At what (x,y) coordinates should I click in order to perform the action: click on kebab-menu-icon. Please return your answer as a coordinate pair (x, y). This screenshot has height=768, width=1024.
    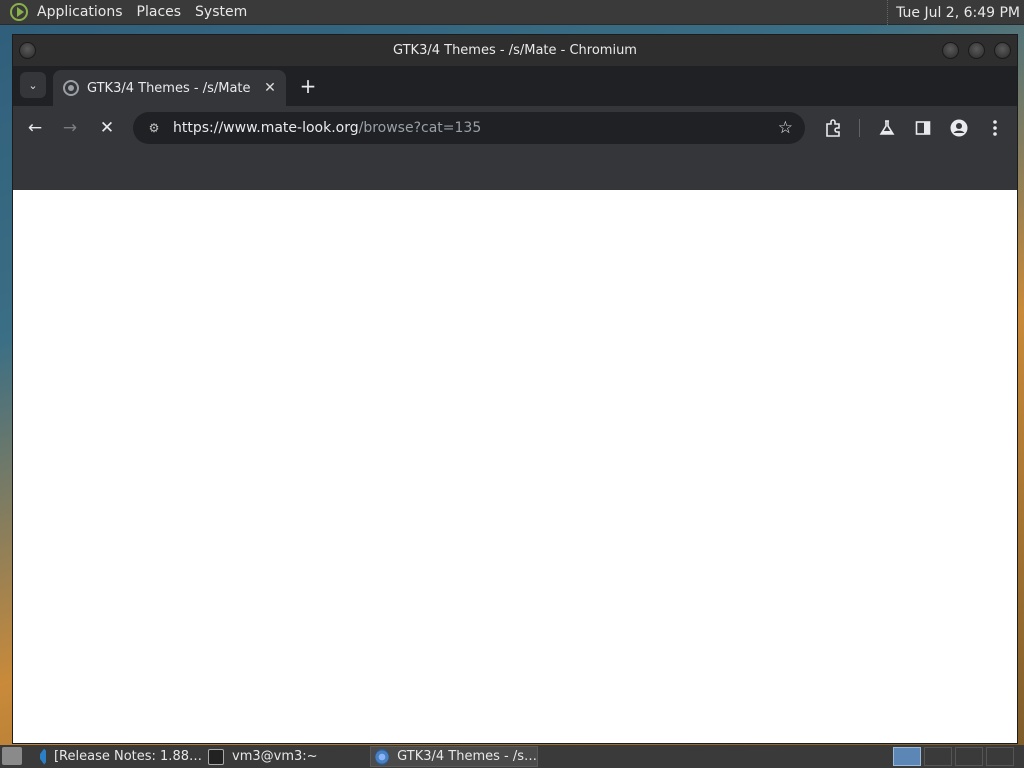
    Looking at the image, I should click on (995, 128).